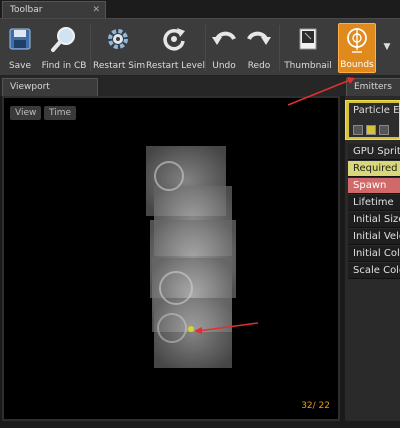 Image resolution: width=400 pixels, height=428 pixels. What do you see at coordinates (54, 10) in the screenshot?
I see `tab-toolbar: Toolbar ✕` at bounding box center [54, 10].